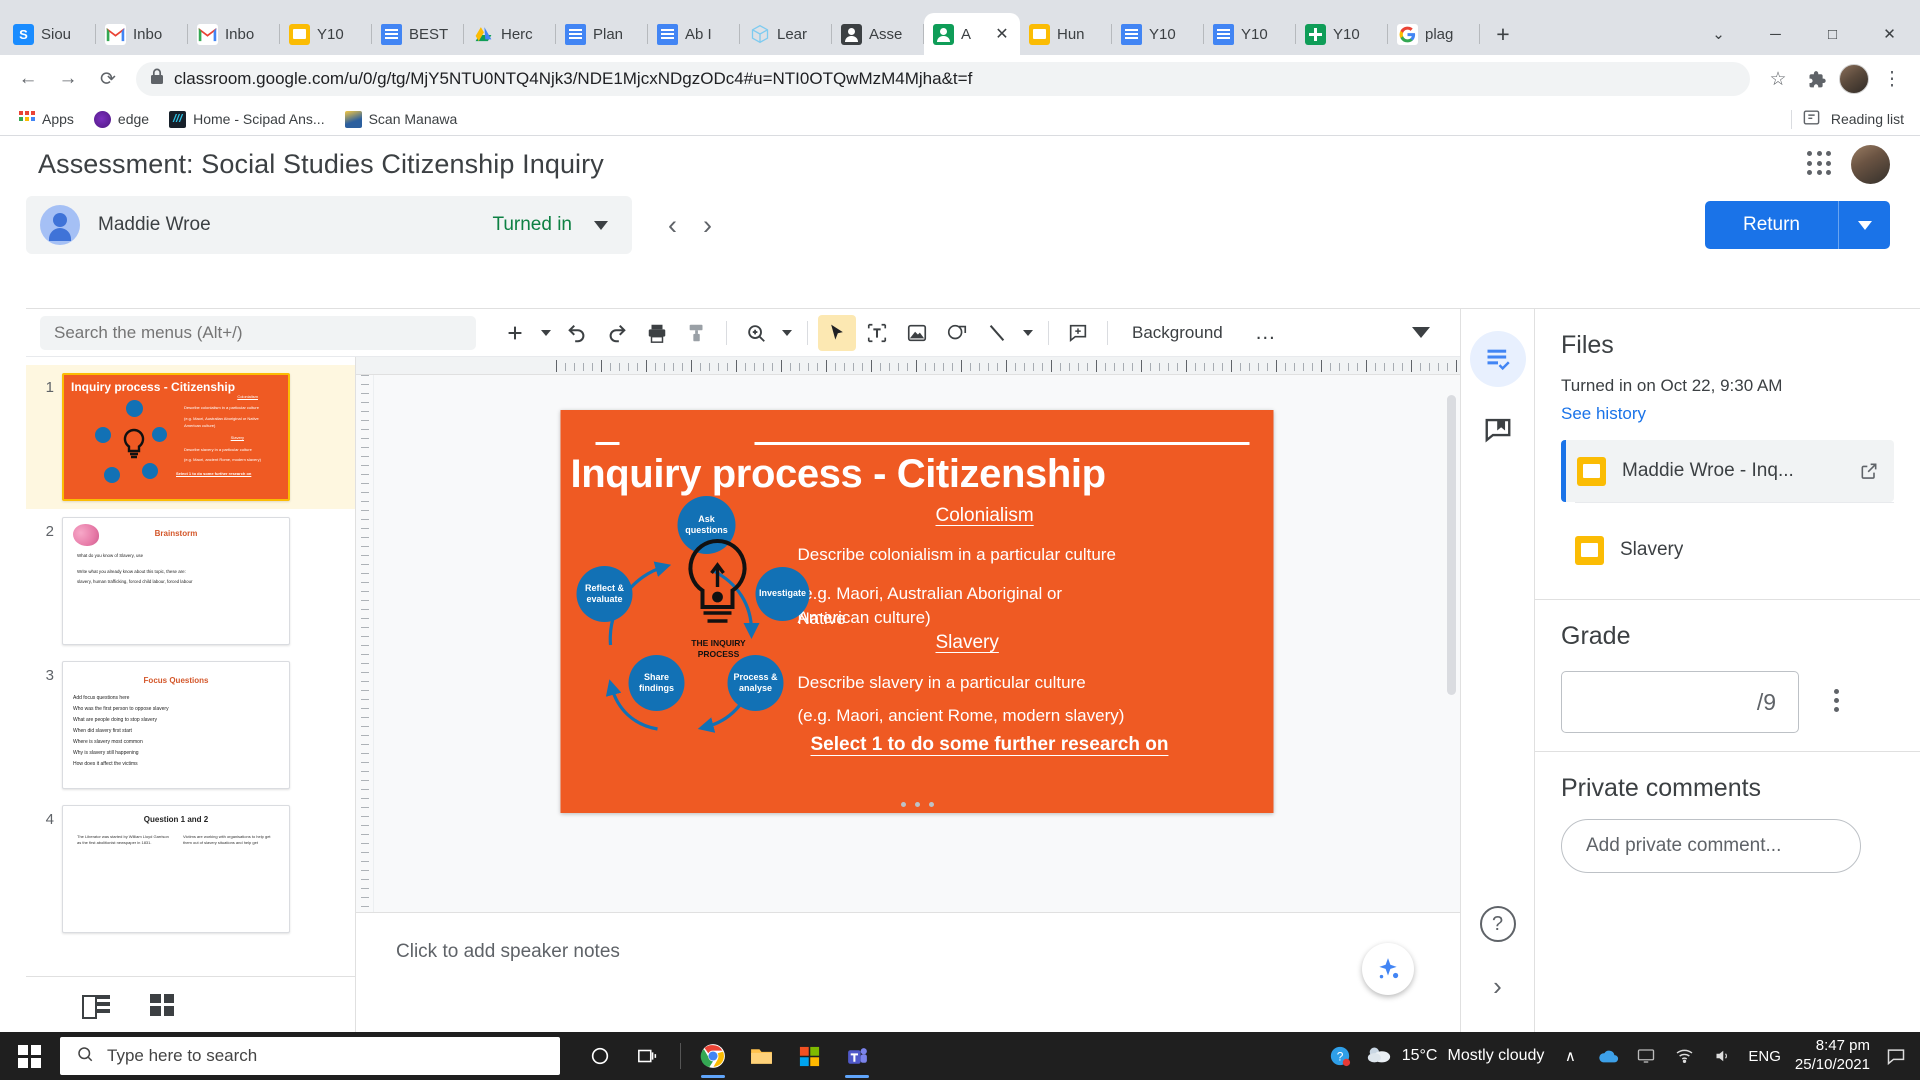 Image resolution: width=1920 pixels, height=1080 pixels. Describe the element at coordinates (68, 79) in the screenshot. I see `forward-icon: →` at that location.